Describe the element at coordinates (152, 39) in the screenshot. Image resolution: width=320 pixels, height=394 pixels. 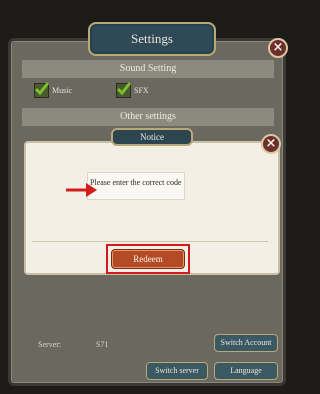
I see `settings-title: Settings` at that location.